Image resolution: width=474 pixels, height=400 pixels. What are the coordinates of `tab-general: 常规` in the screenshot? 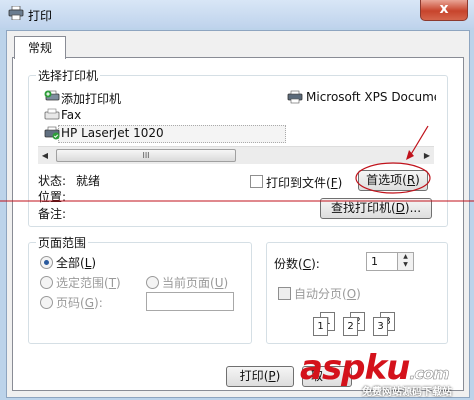 It's located at (40, 47).